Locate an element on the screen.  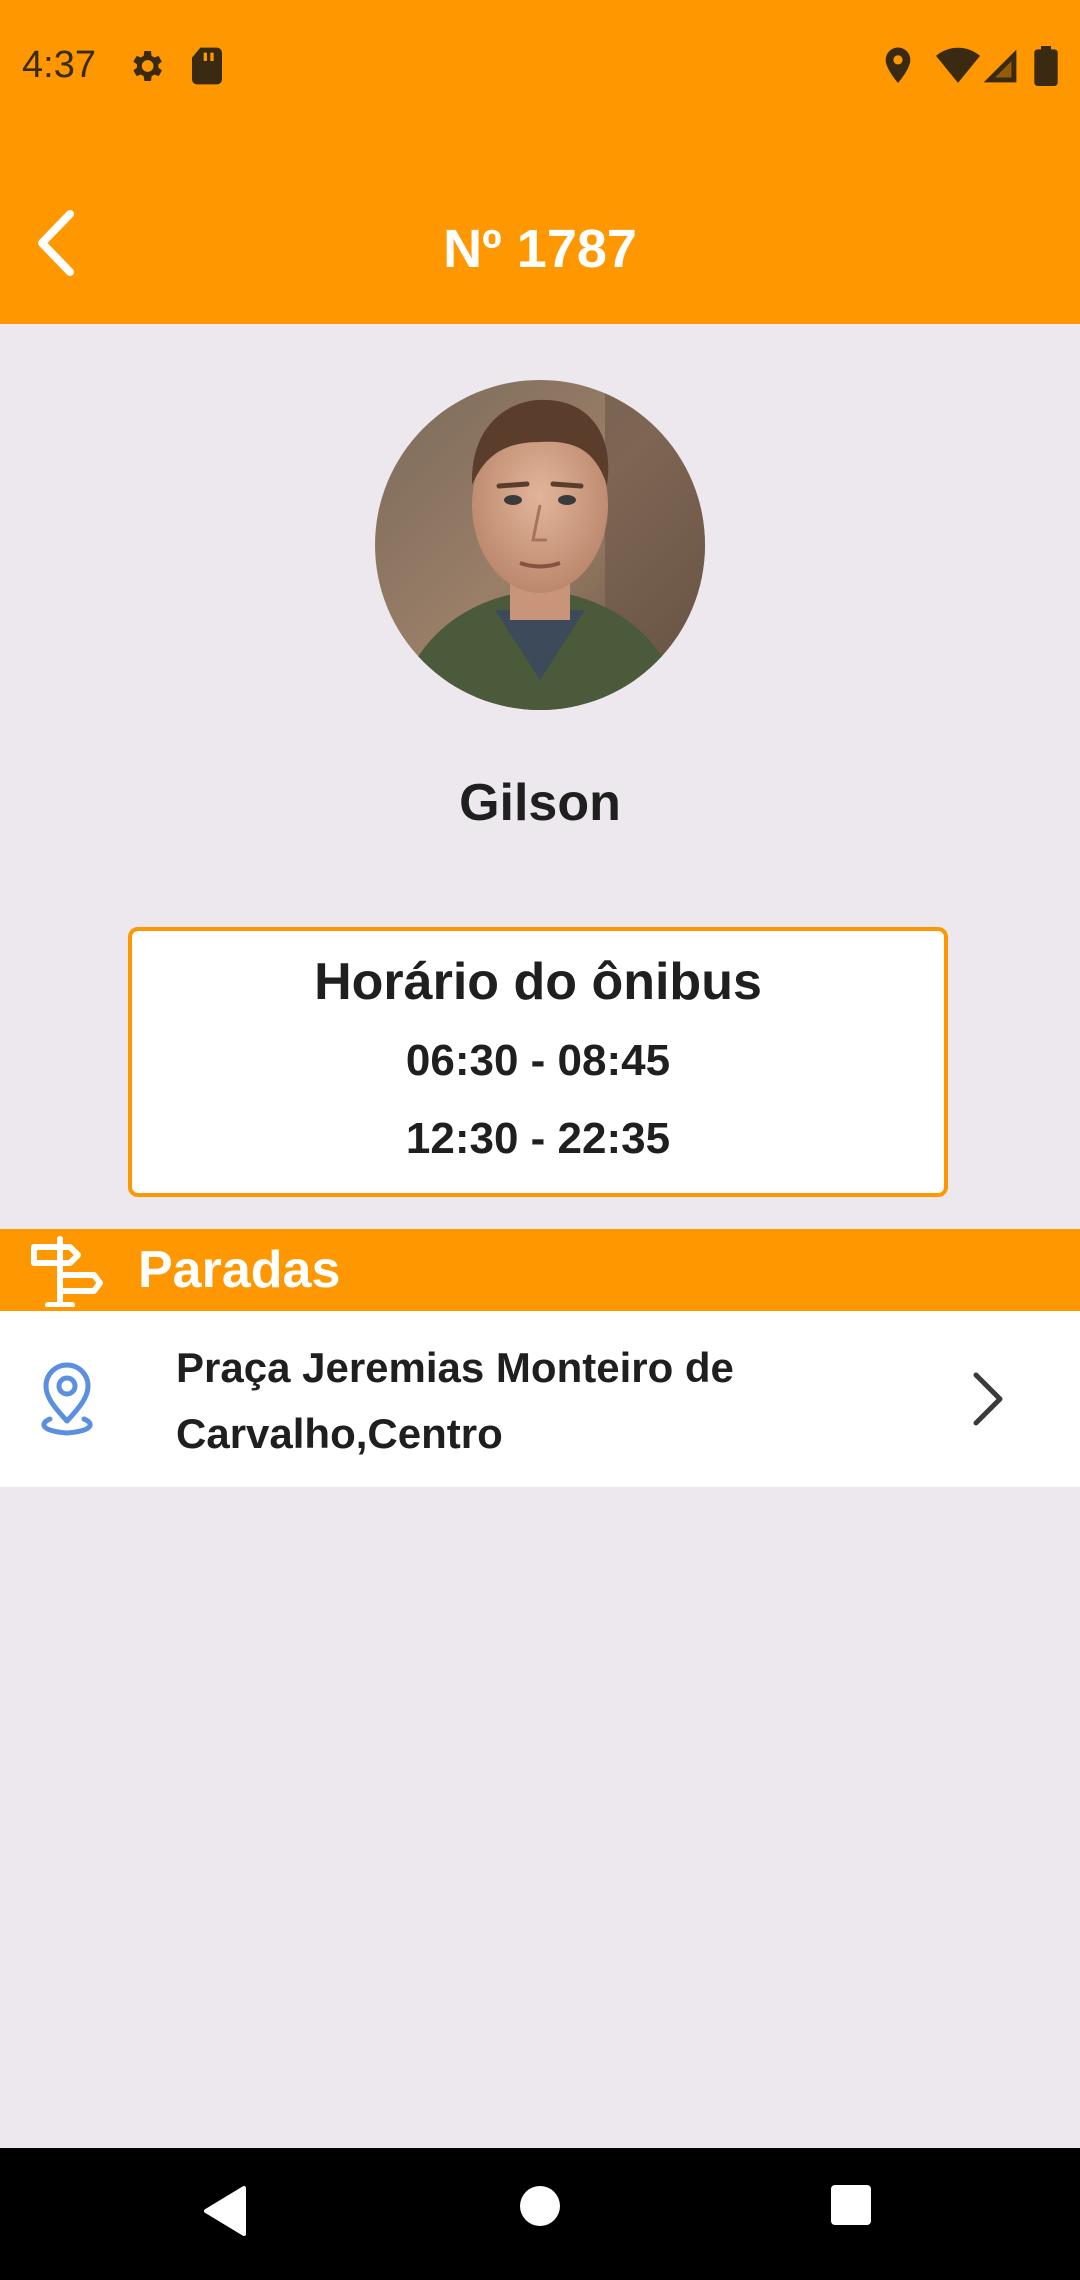
recents-square-icon is located at coordinates (851, 2207).